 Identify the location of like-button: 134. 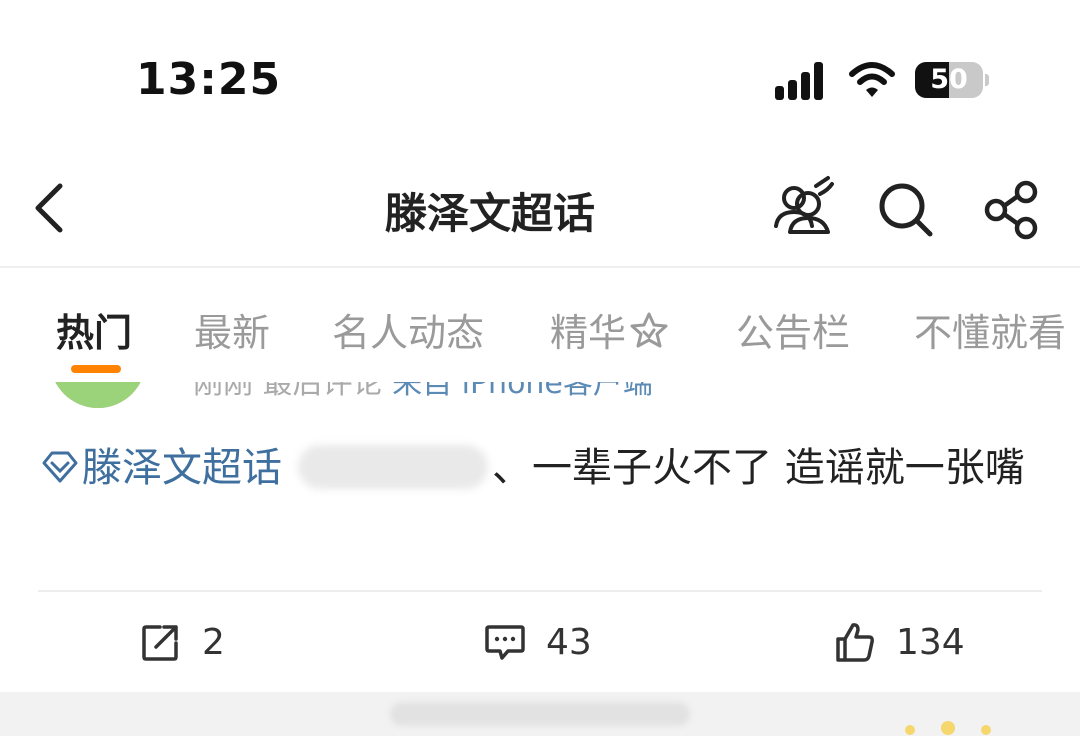
(899, 642).